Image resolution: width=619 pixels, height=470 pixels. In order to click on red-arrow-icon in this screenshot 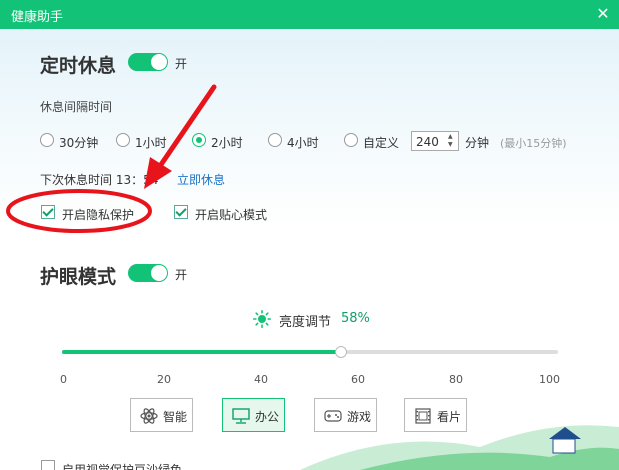, I will do `click(186, 128)`.